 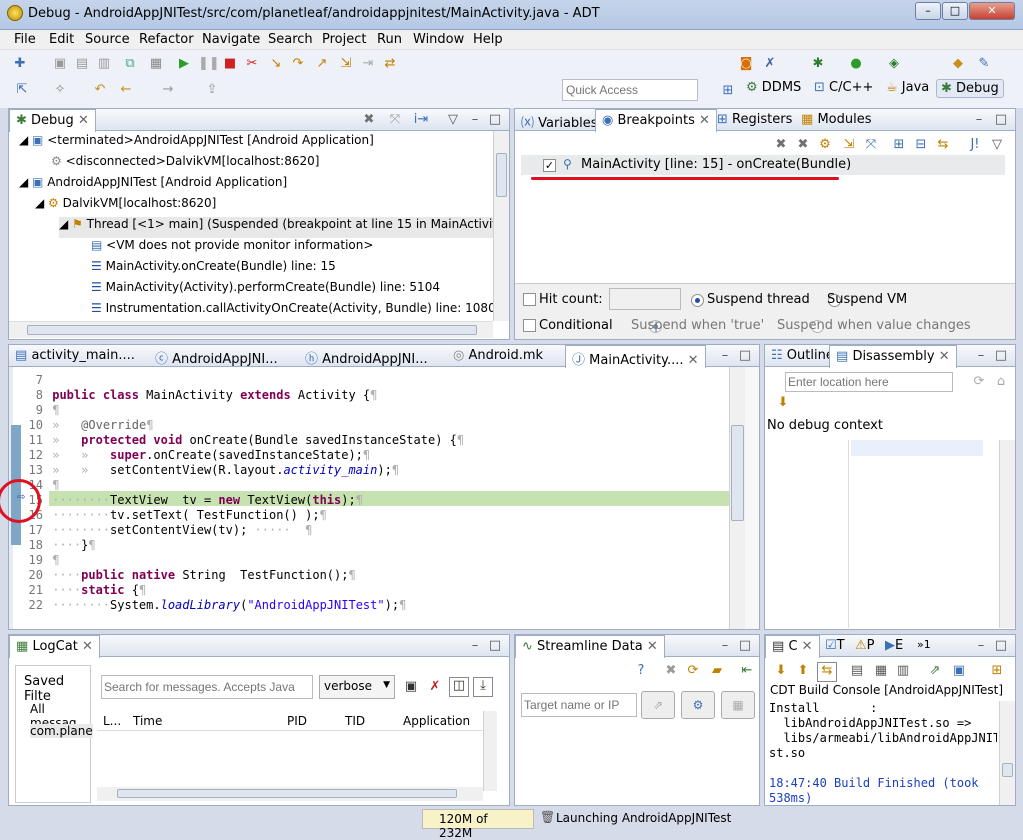 I want to click on target-input, so click(x=579, y=705).